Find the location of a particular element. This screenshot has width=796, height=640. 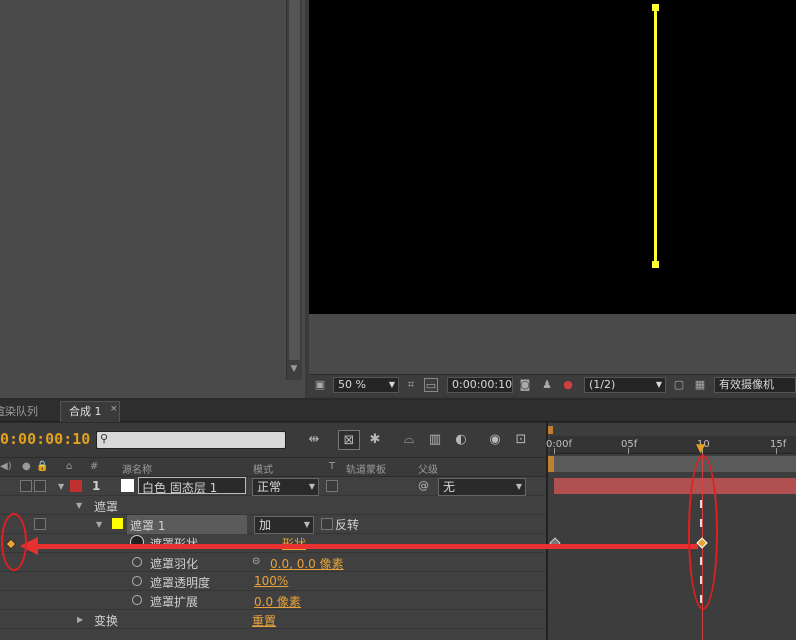

solo-icon: ● is located at coordinates (26, 466).